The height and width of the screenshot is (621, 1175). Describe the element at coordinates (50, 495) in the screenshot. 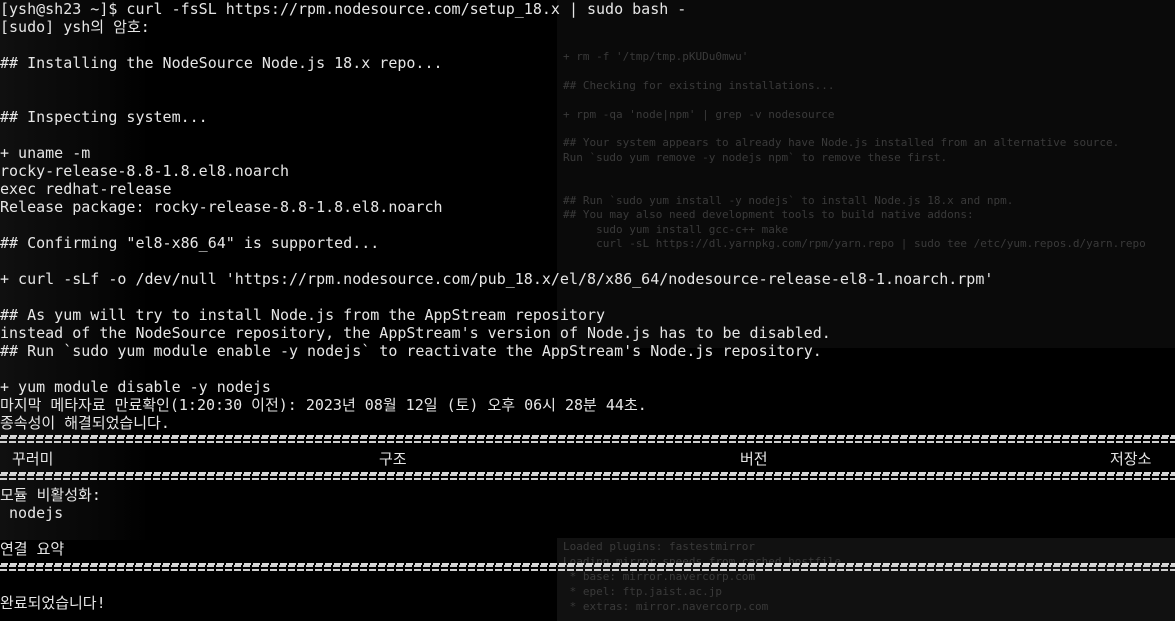

I see `terminal-line: 모듈 비활성화:` at that location.